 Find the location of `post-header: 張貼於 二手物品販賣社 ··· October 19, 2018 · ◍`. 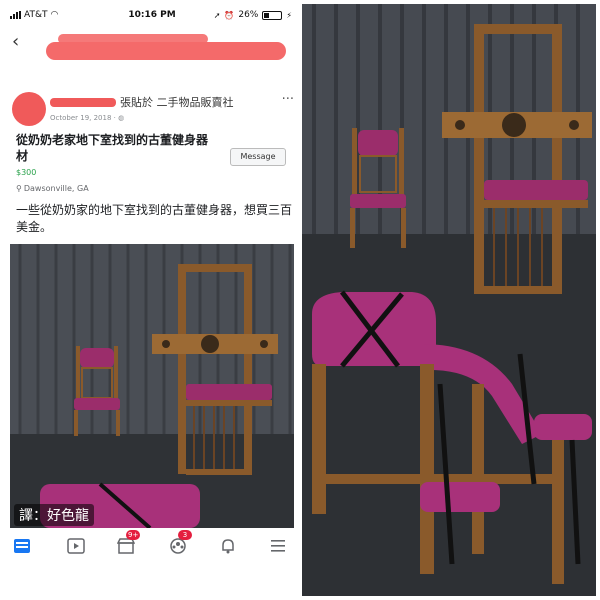

post-header: 張貼於 二手物品販賣社 ··· October 19, 2018 · ◍ is located at coordinates (152, 111).